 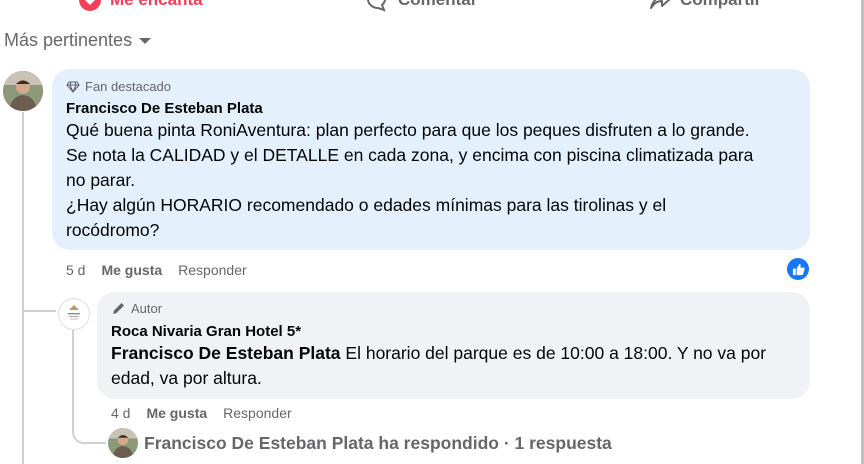 I want to click on diamond-icon, so click(x=73, y=86).